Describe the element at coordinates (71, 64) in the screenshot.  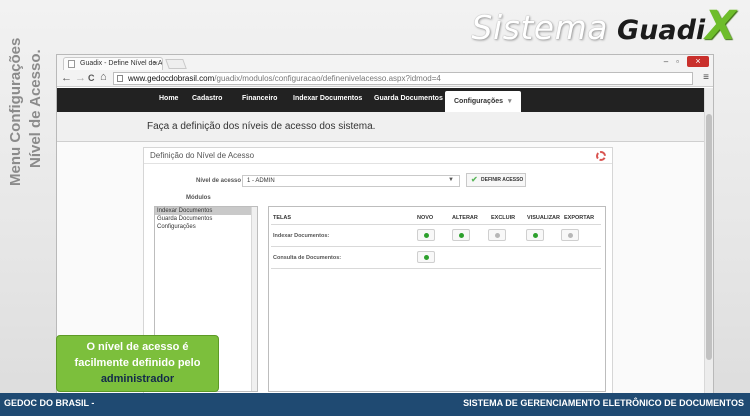
I see `page-icon` at that location.